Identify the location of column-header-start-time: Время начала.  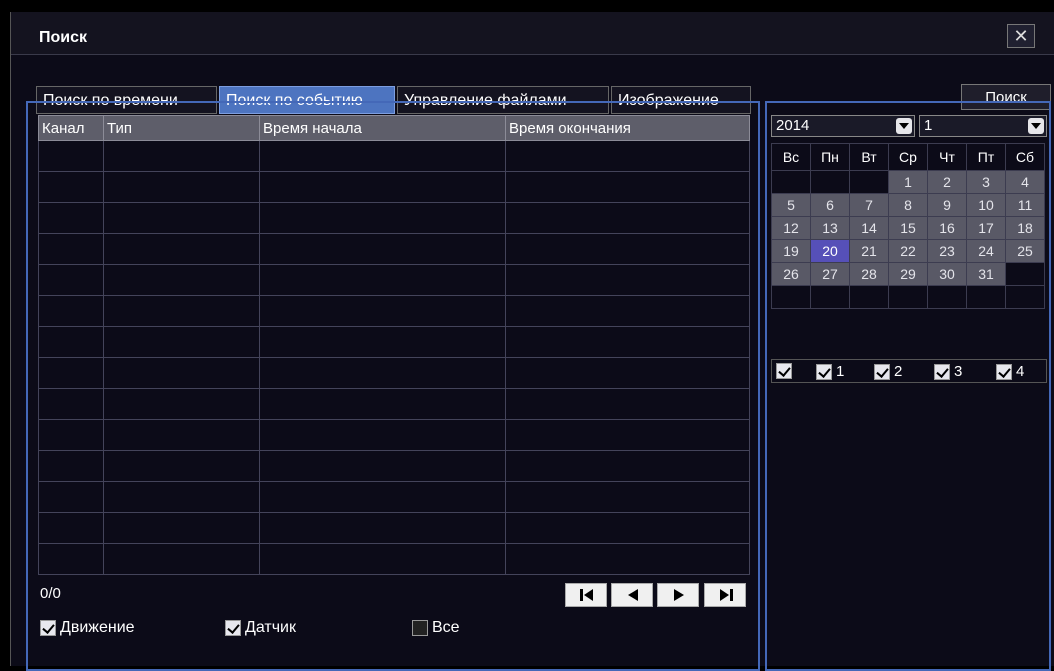
(382, 128).